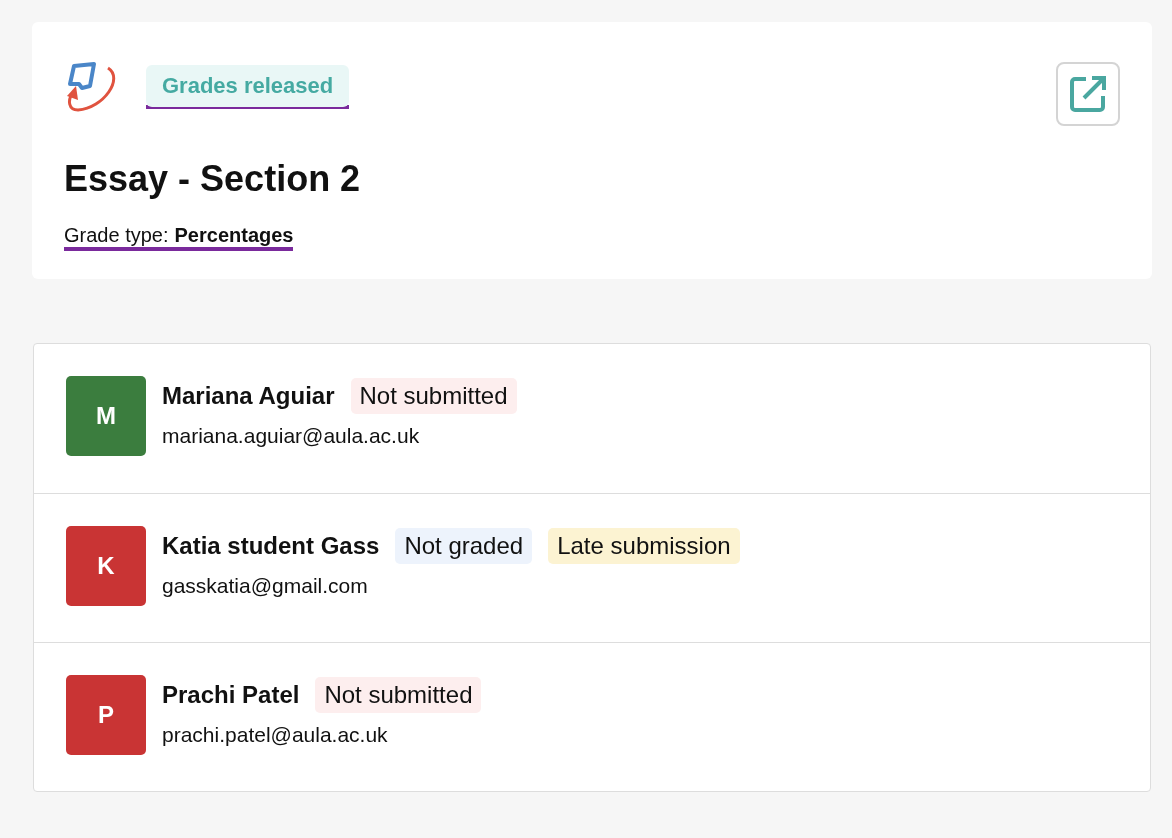 Image resolution: width=1172 pixels, height=838 pixels. I want to click on avatar: P, so click(106, 715).